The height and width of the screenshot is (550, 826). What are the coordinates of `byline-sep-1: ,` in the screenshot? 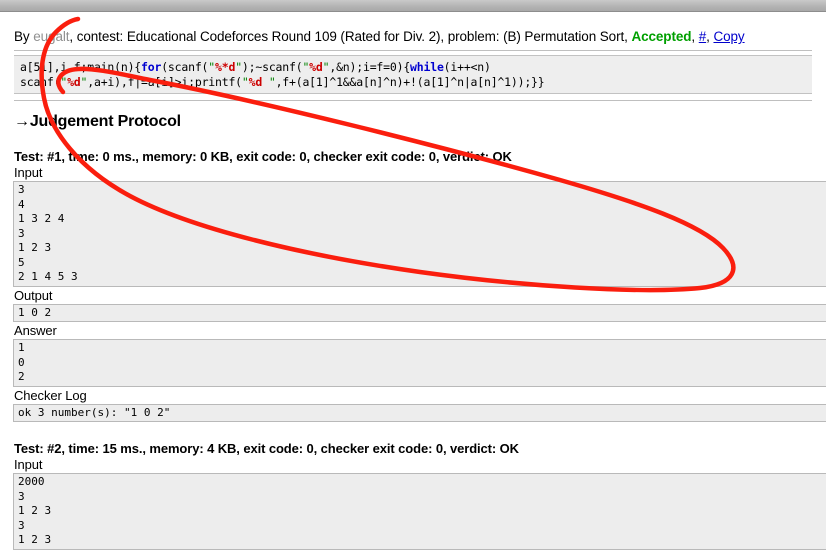 It's located at (695, 36).